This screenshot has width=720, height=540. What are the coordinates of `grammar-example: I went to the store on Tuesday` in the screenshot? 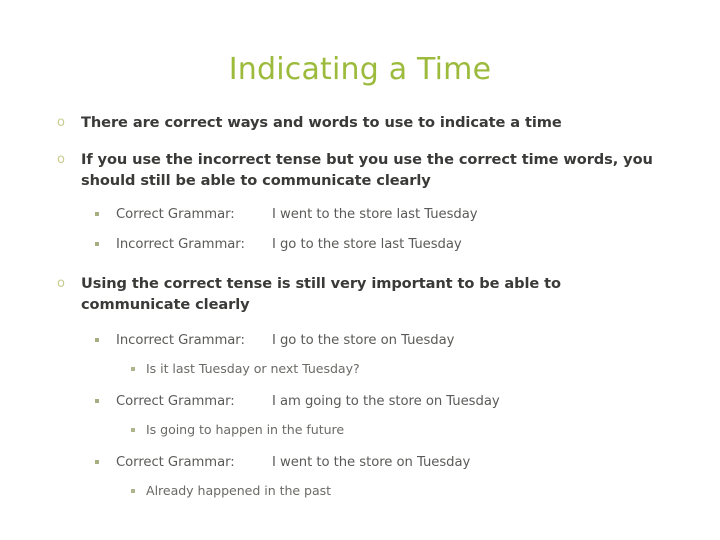 It's located at (371, 462).